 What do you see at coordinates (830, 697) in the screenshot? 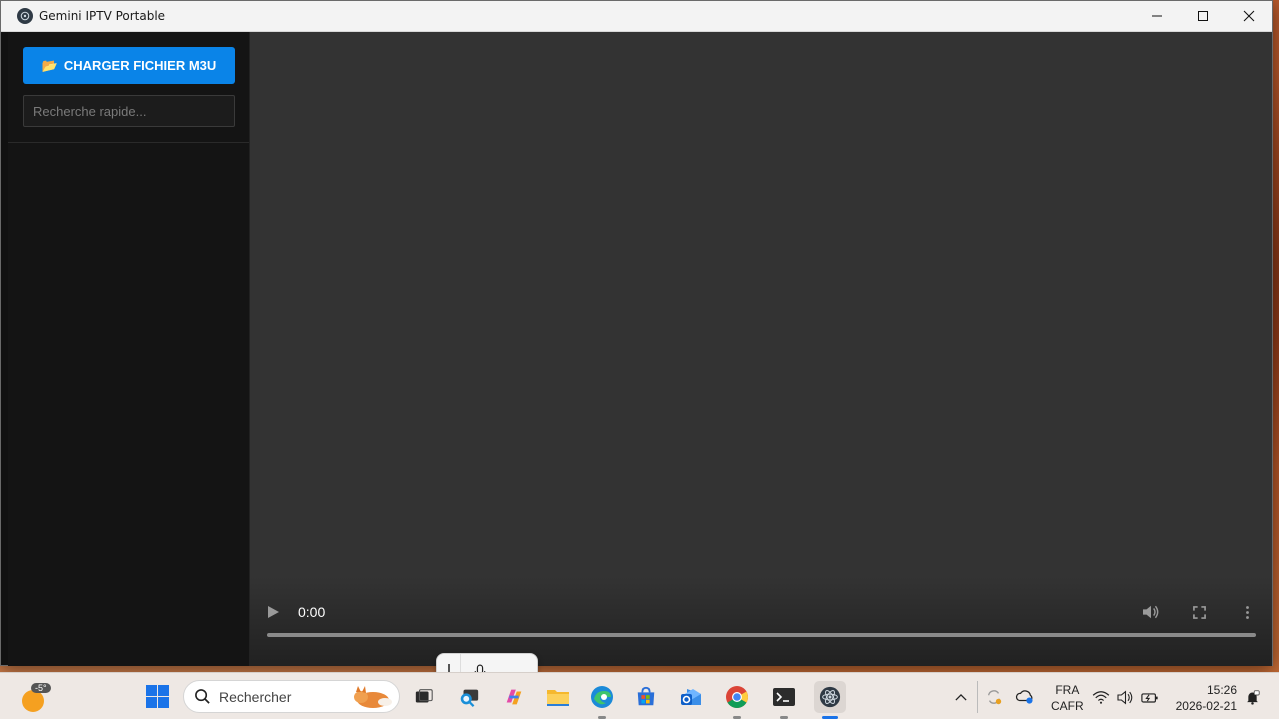
I see `electron-app-icon` at bounding box center [830, 697].